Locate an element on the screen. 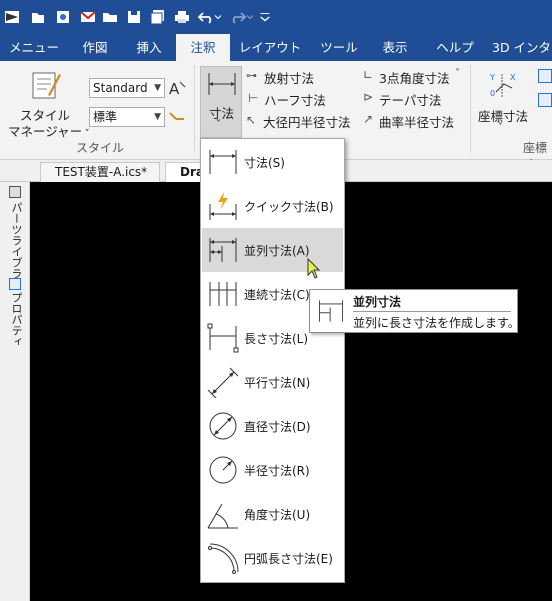 This screenshot has height=601, width=552. tab-menu: メニュー is located at coordinates (34, 47).